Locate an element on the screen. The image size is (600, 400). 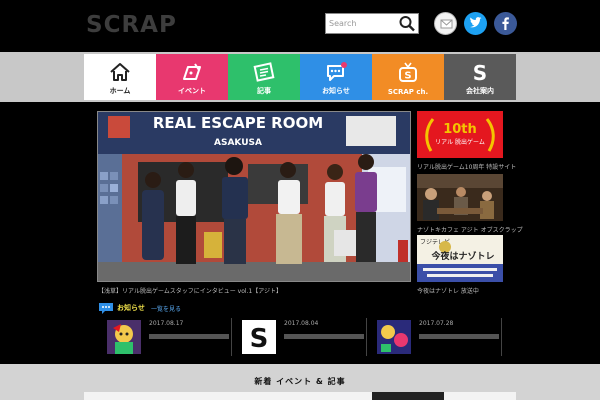
nav-item-company: S 会社案内 is located at coordinates (480, 77).